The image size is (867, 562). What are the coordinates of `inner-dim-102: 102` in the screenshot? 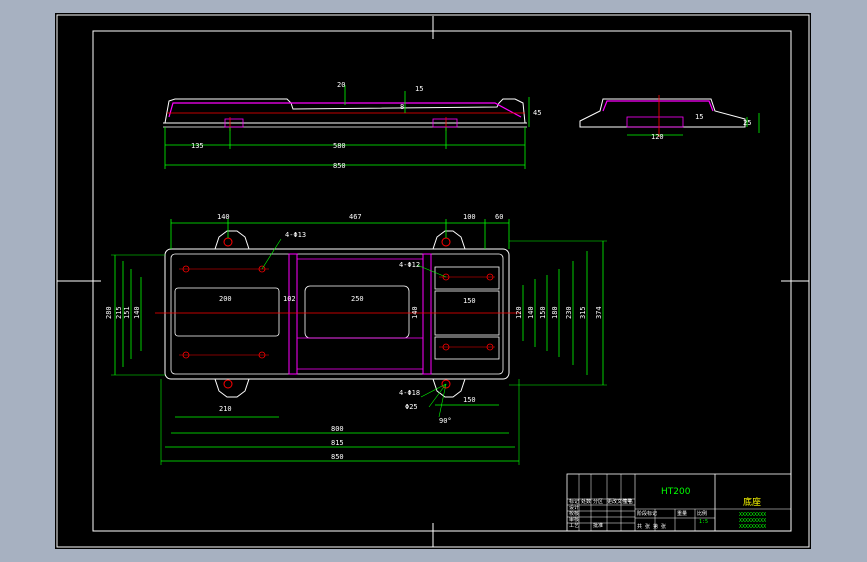 It's located at (289, 299).